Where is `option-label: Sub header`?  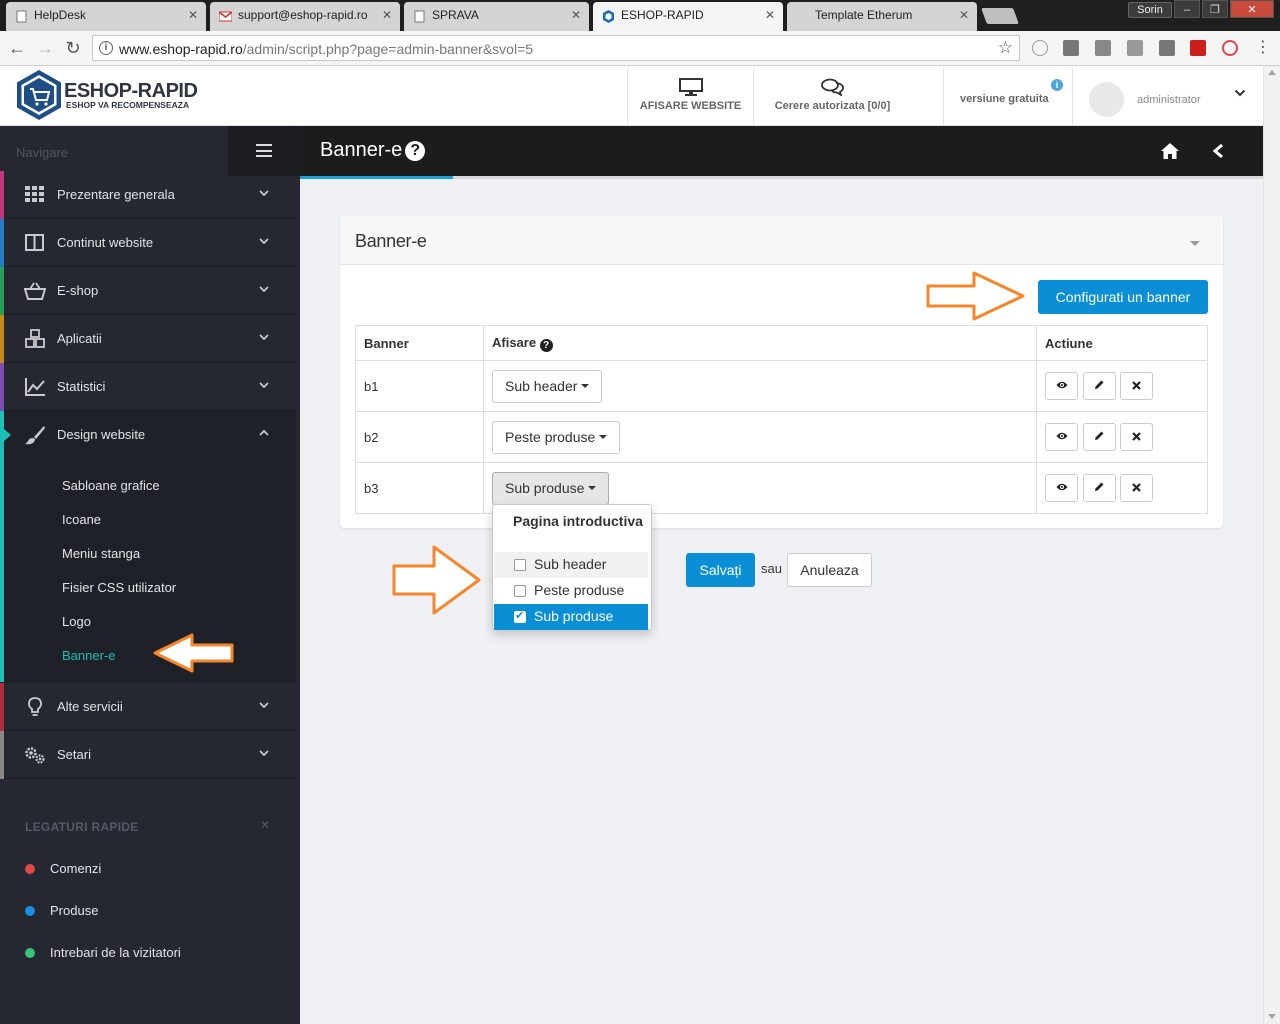
option-label: Sub header is located at coordinates (570, 564).